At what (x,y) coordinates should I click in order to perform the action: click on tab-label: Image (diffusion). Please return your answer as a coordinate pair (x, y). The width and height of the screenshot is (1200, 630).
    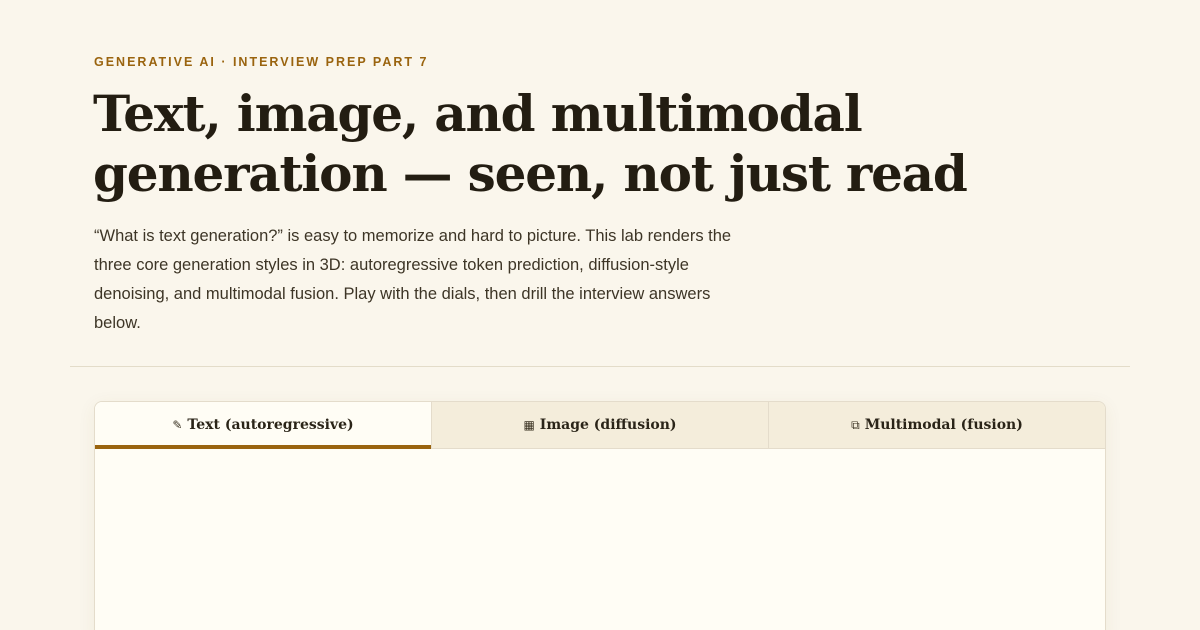
    Looking at the image, I should click on (608, 425).